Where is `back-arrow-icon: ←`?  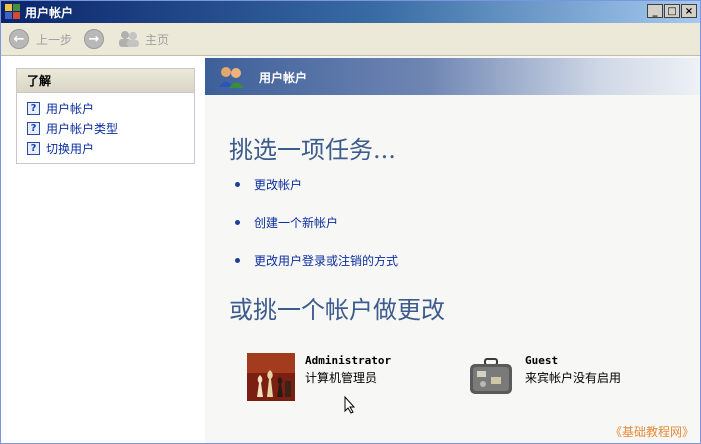 back-arrow-icon: ← is located at coordinates (19, 39).